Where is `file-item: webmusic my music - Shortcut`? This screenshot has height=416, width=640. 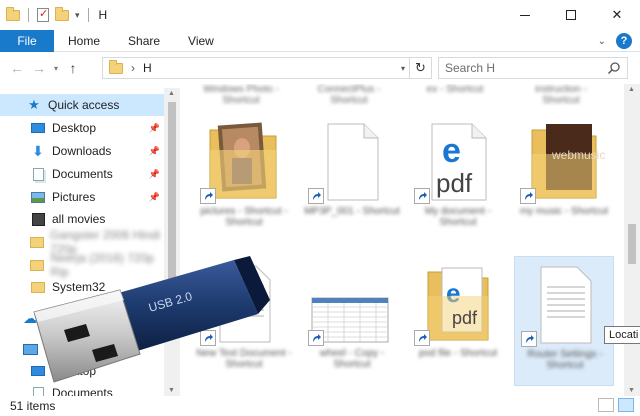
file-item: webmusic my music - Shortcut is located at coordinates (564, 179).